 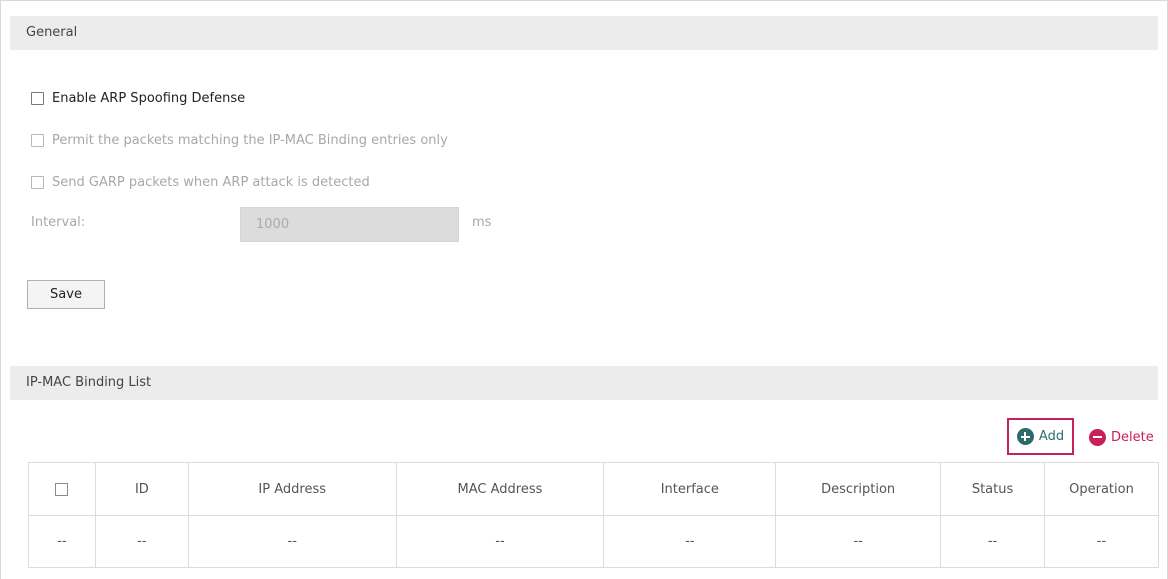 I want to click on add-button-label: Add, so click(x=1051, y=436).